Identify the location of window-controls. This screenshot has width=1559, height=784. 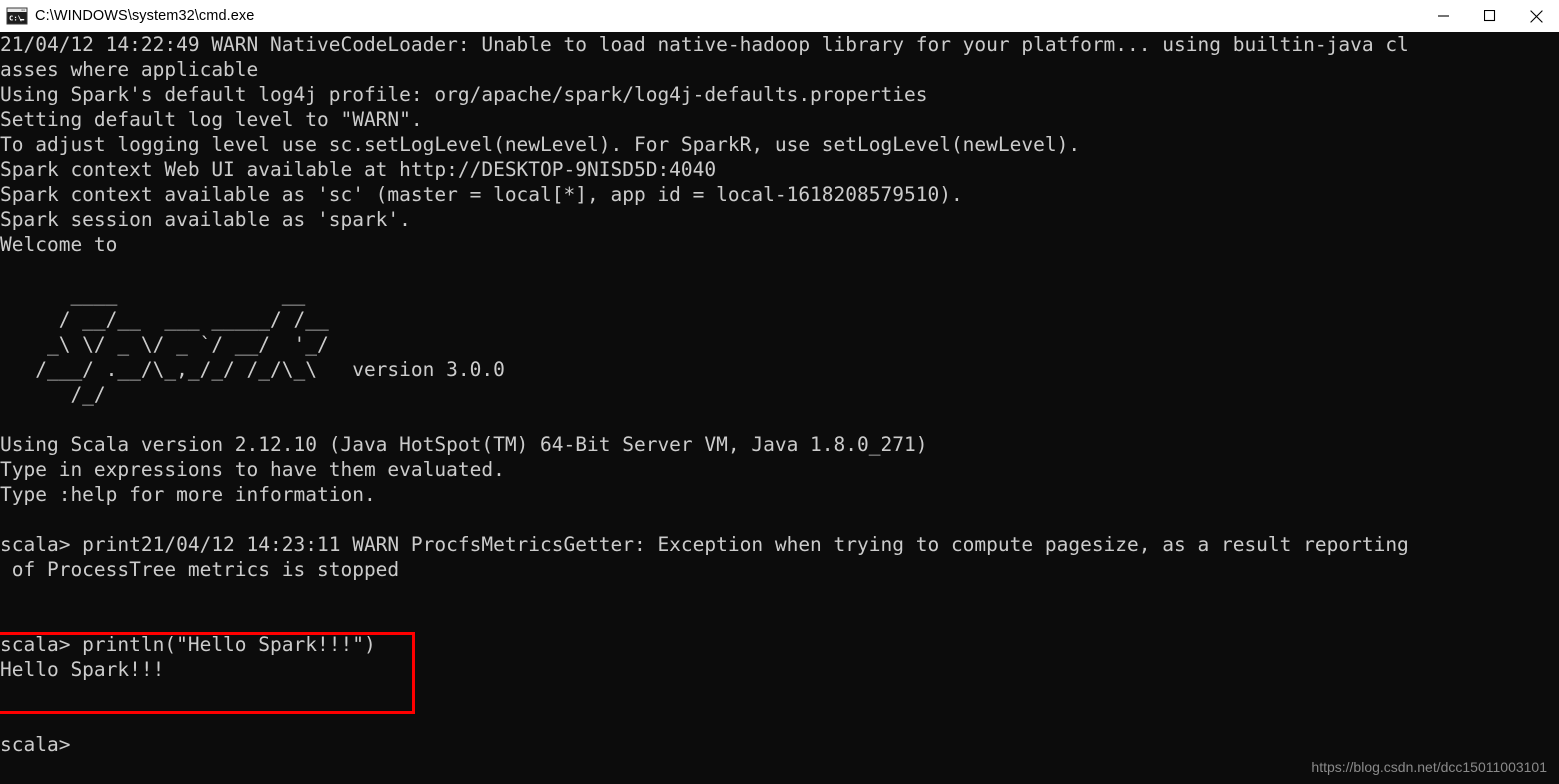
(1490, 16).